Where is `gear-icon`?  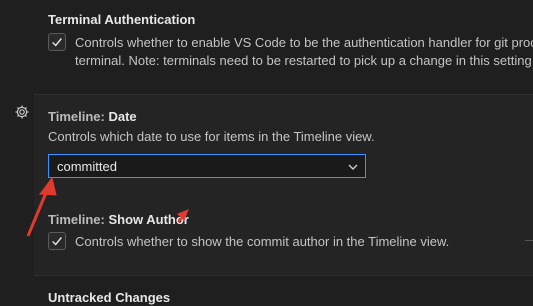
gear-icon is located at coordinates (22, 112).